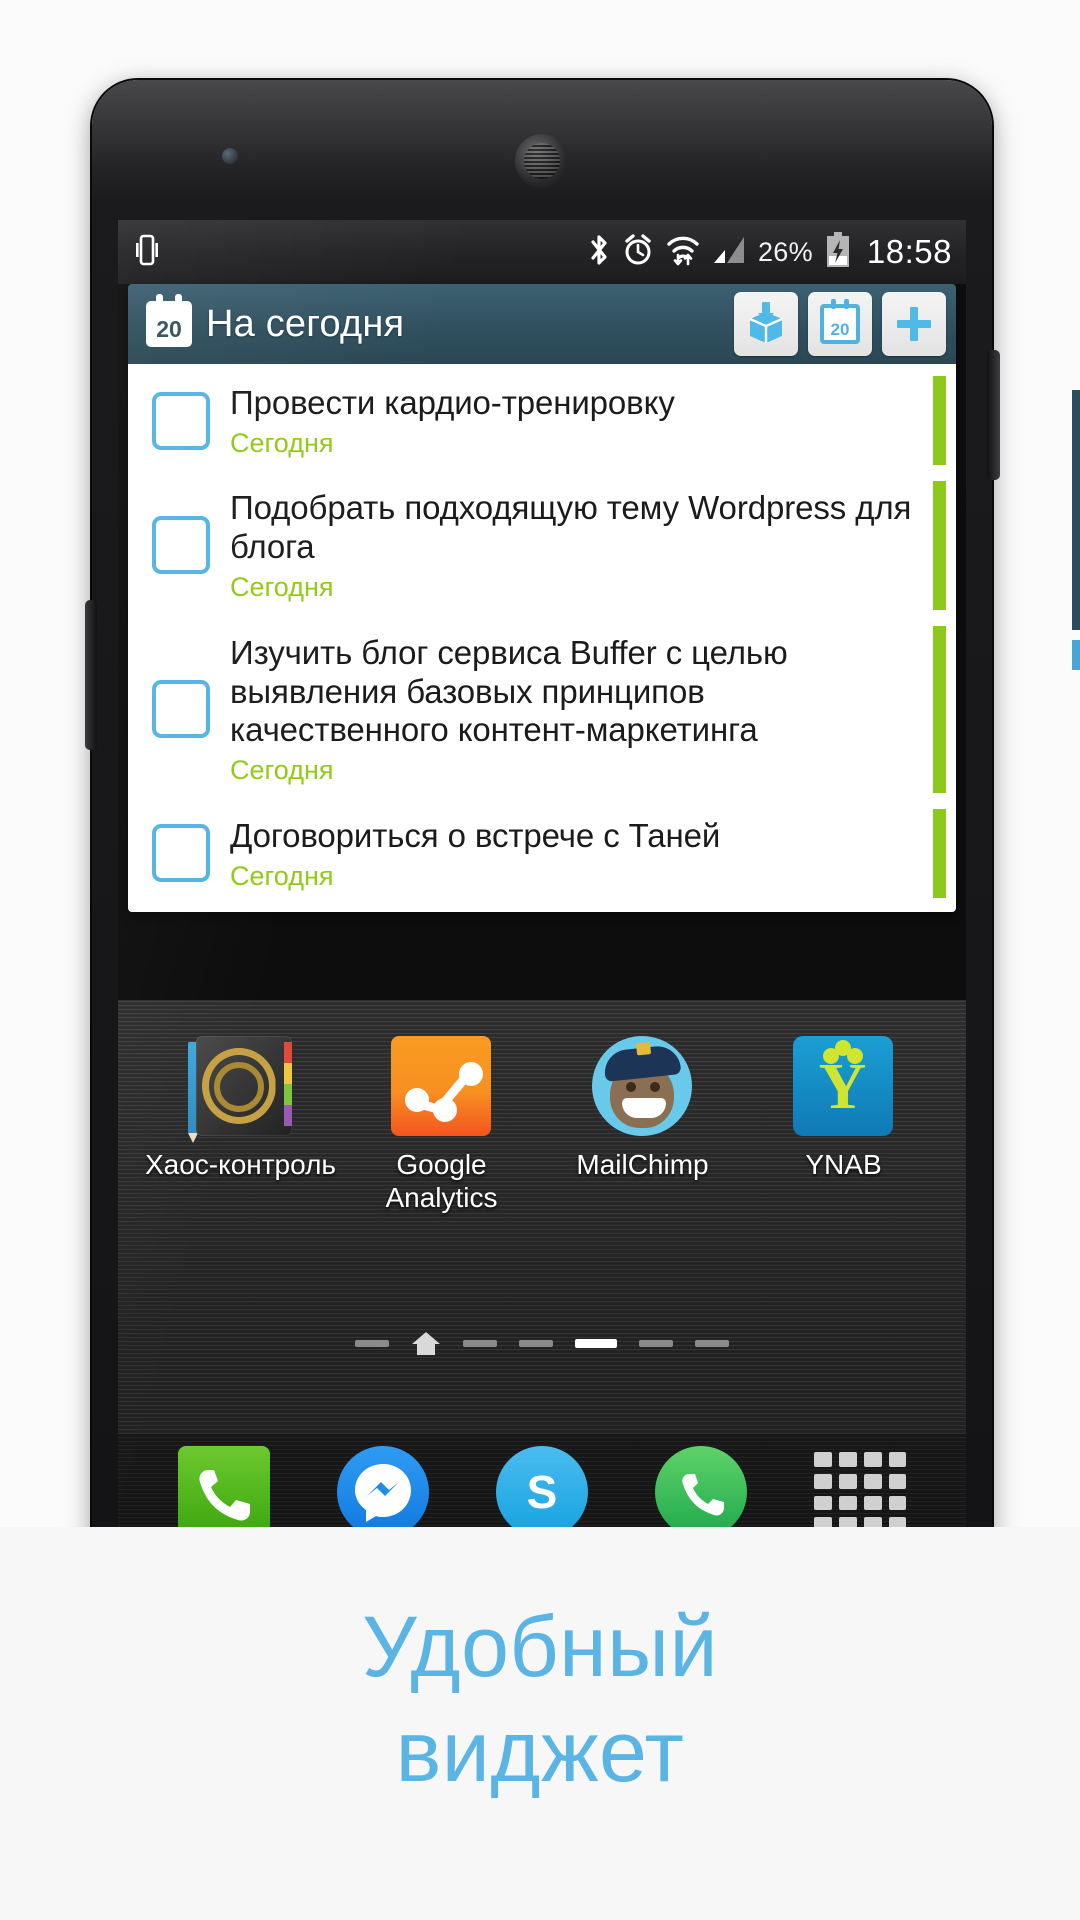  I want to click on alarm-icon, so click(638, 252).